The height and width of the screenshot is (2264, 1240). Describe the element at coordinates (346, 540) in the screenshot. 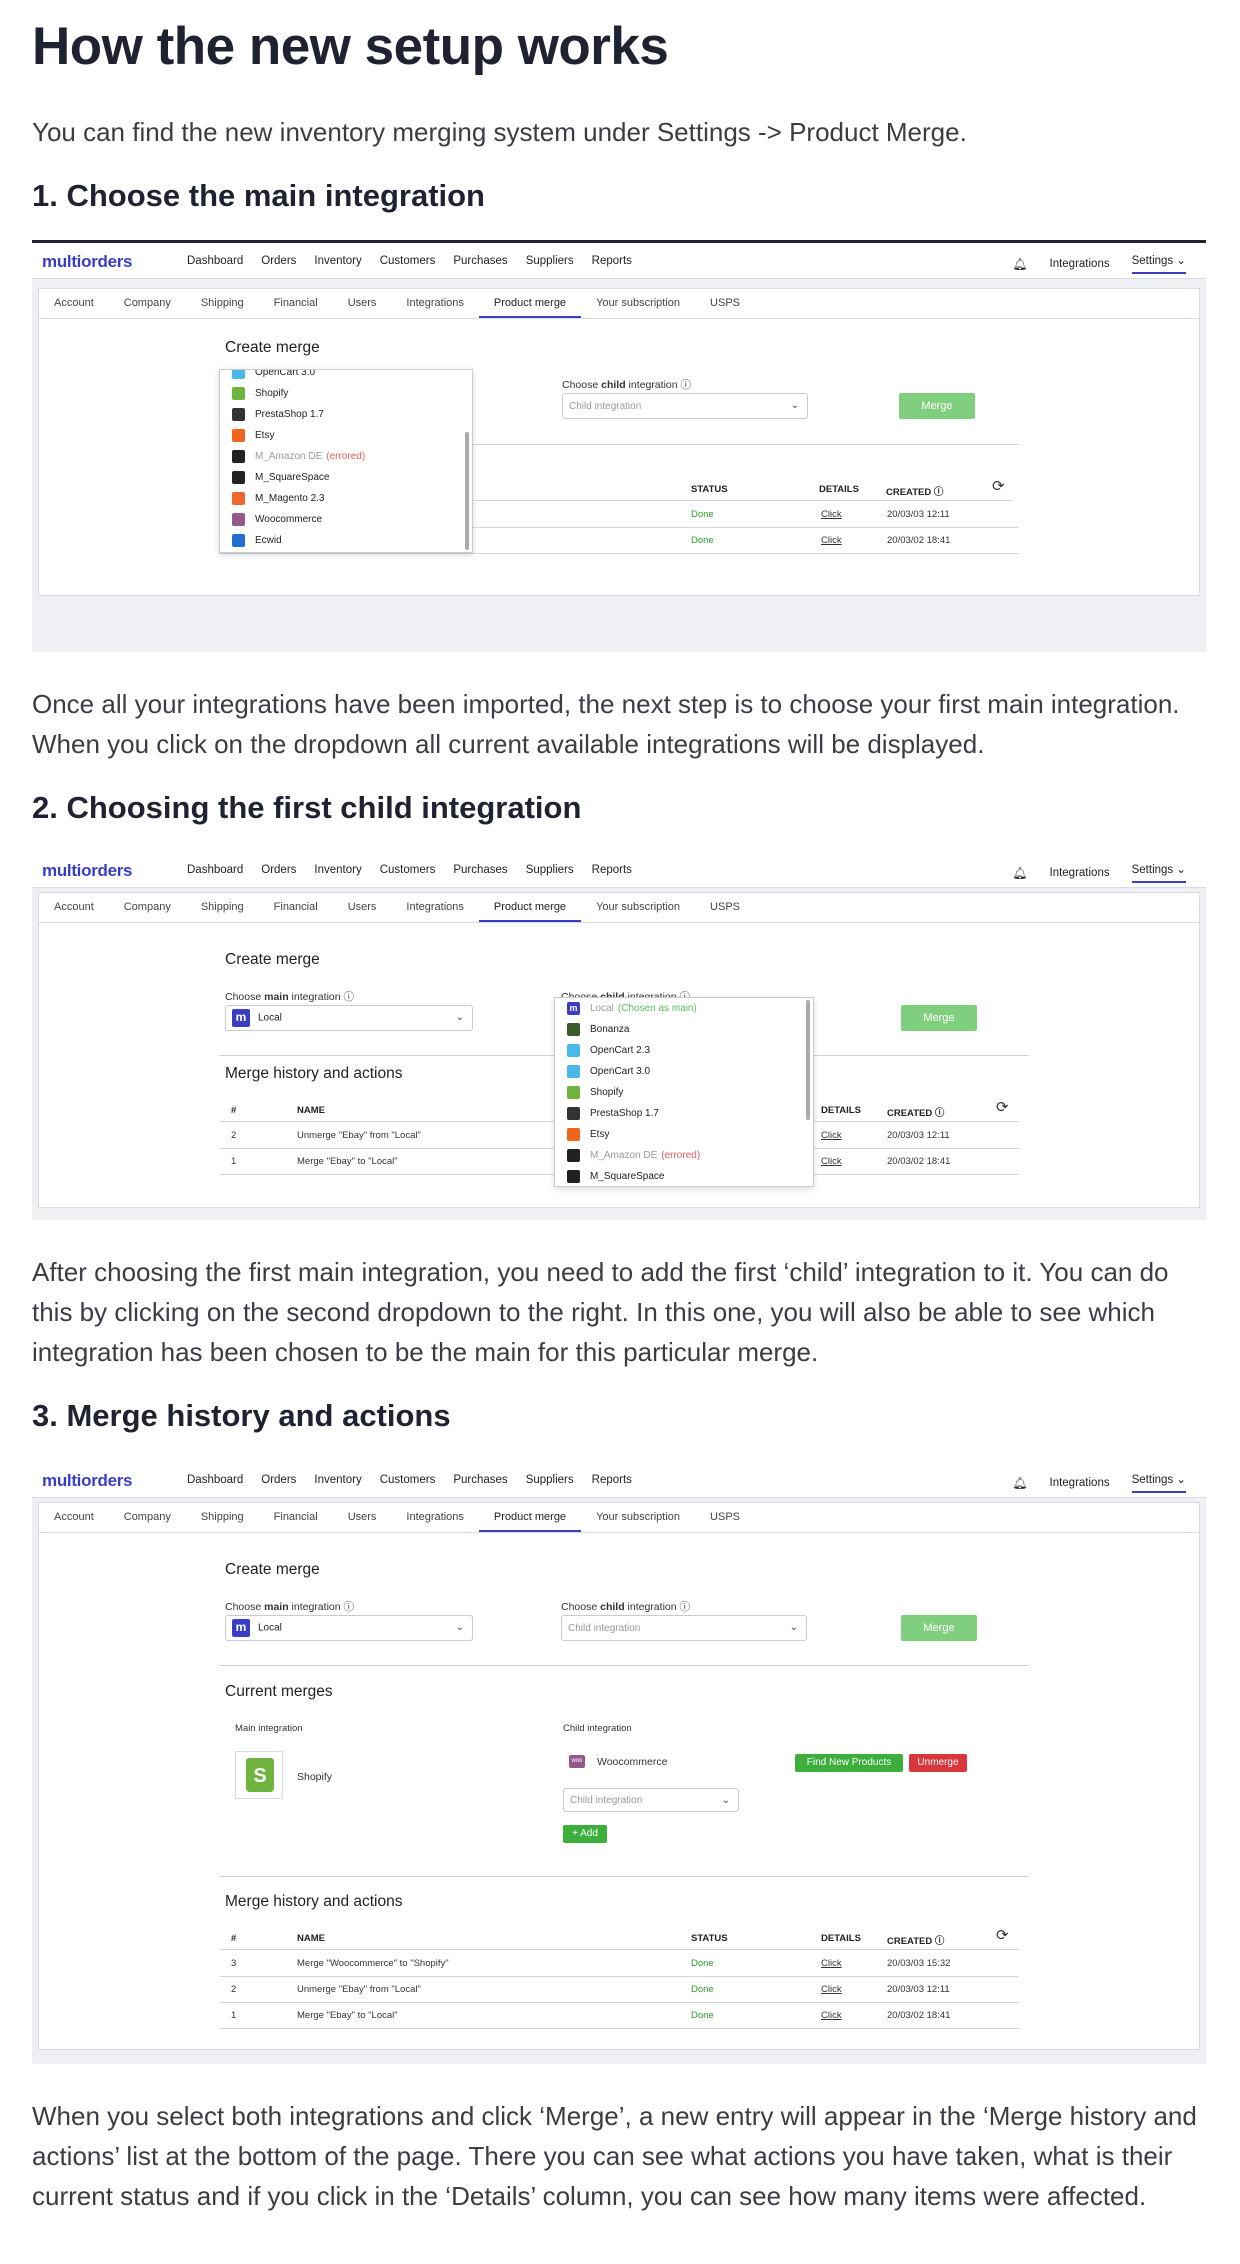

I see `dropdown-item: Ecwid` at that location.